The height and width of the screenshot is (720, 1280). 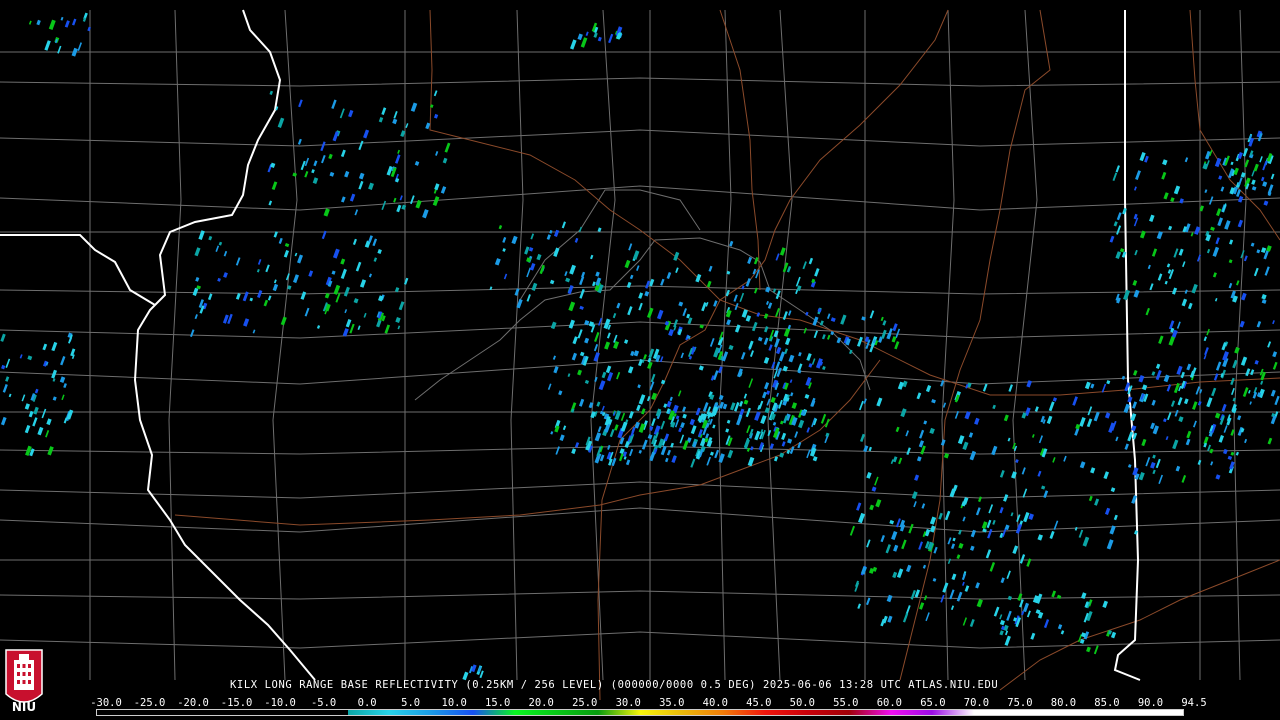 What do you see at coordinates (1063, 703) in the screenshot?
I see `scale-label: 80.0` at bounding box center [1063, 703].